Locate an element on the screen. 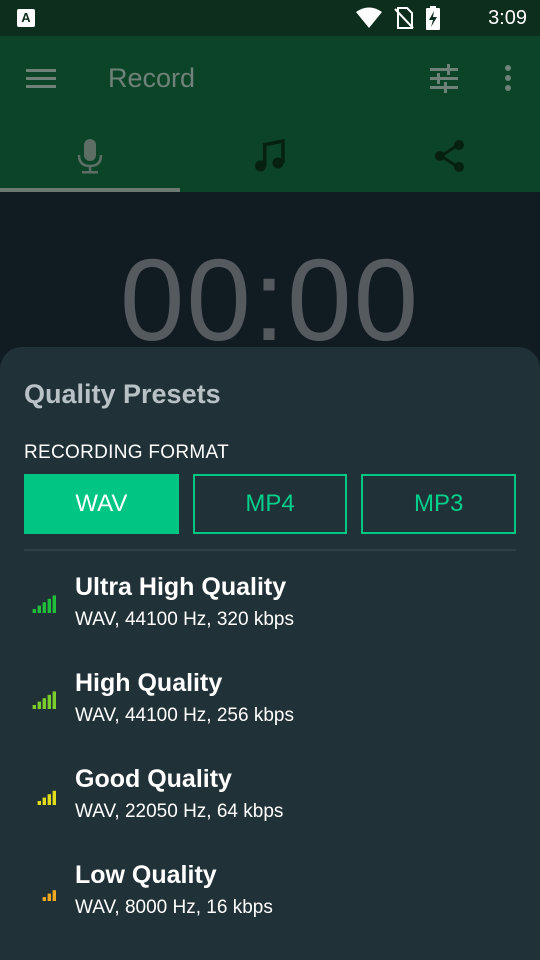 This screenshot has height=960, width=540. preset-high-quality: High Quality WAV, 44100 Hz, 256 kbps is located at coordinates (270, 701).